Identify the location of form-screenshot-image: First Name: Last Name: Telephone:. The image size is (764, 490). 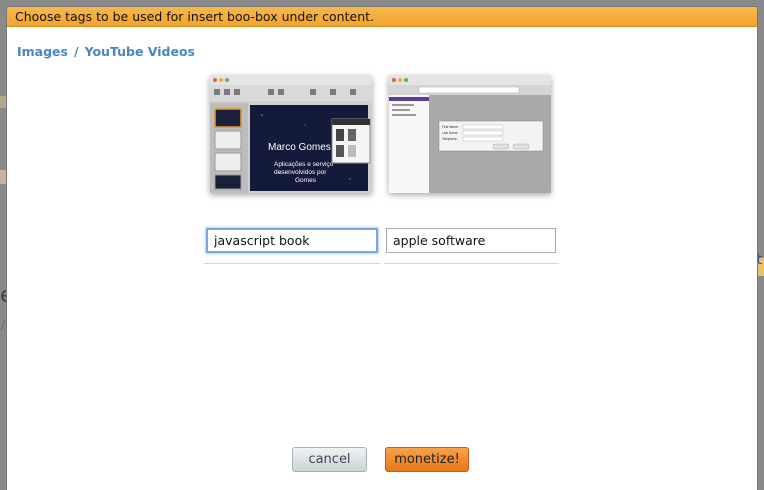
(470, 134).